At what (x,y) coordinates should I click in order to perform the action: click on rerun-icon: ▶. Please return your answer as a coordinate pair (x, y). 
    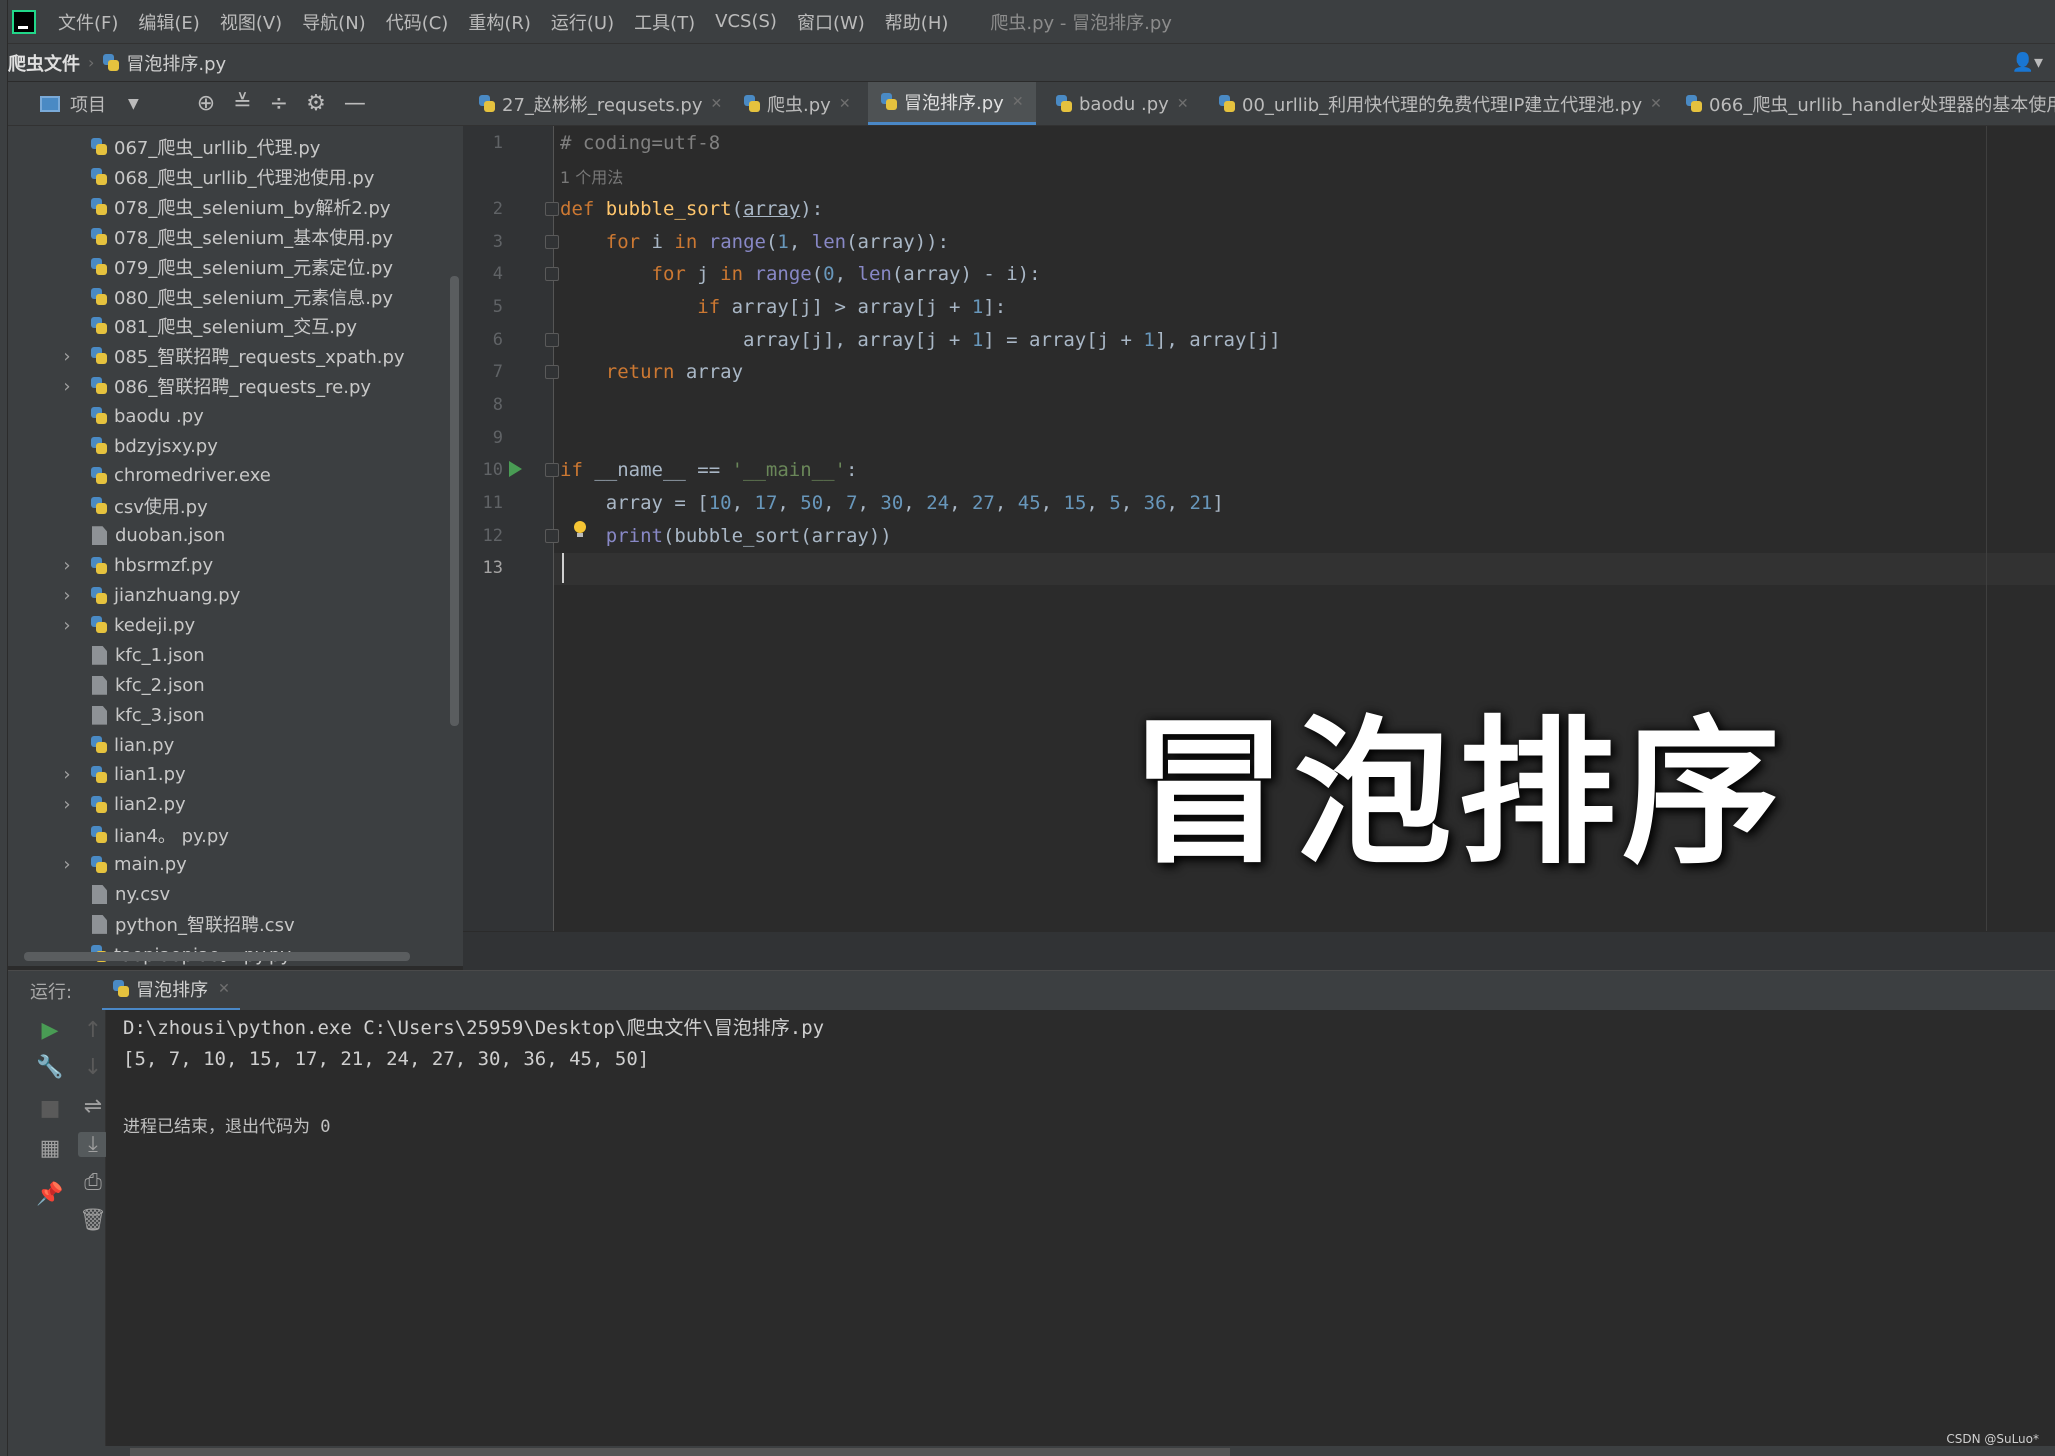
    Looking at the image, I should click on (50, 1030).